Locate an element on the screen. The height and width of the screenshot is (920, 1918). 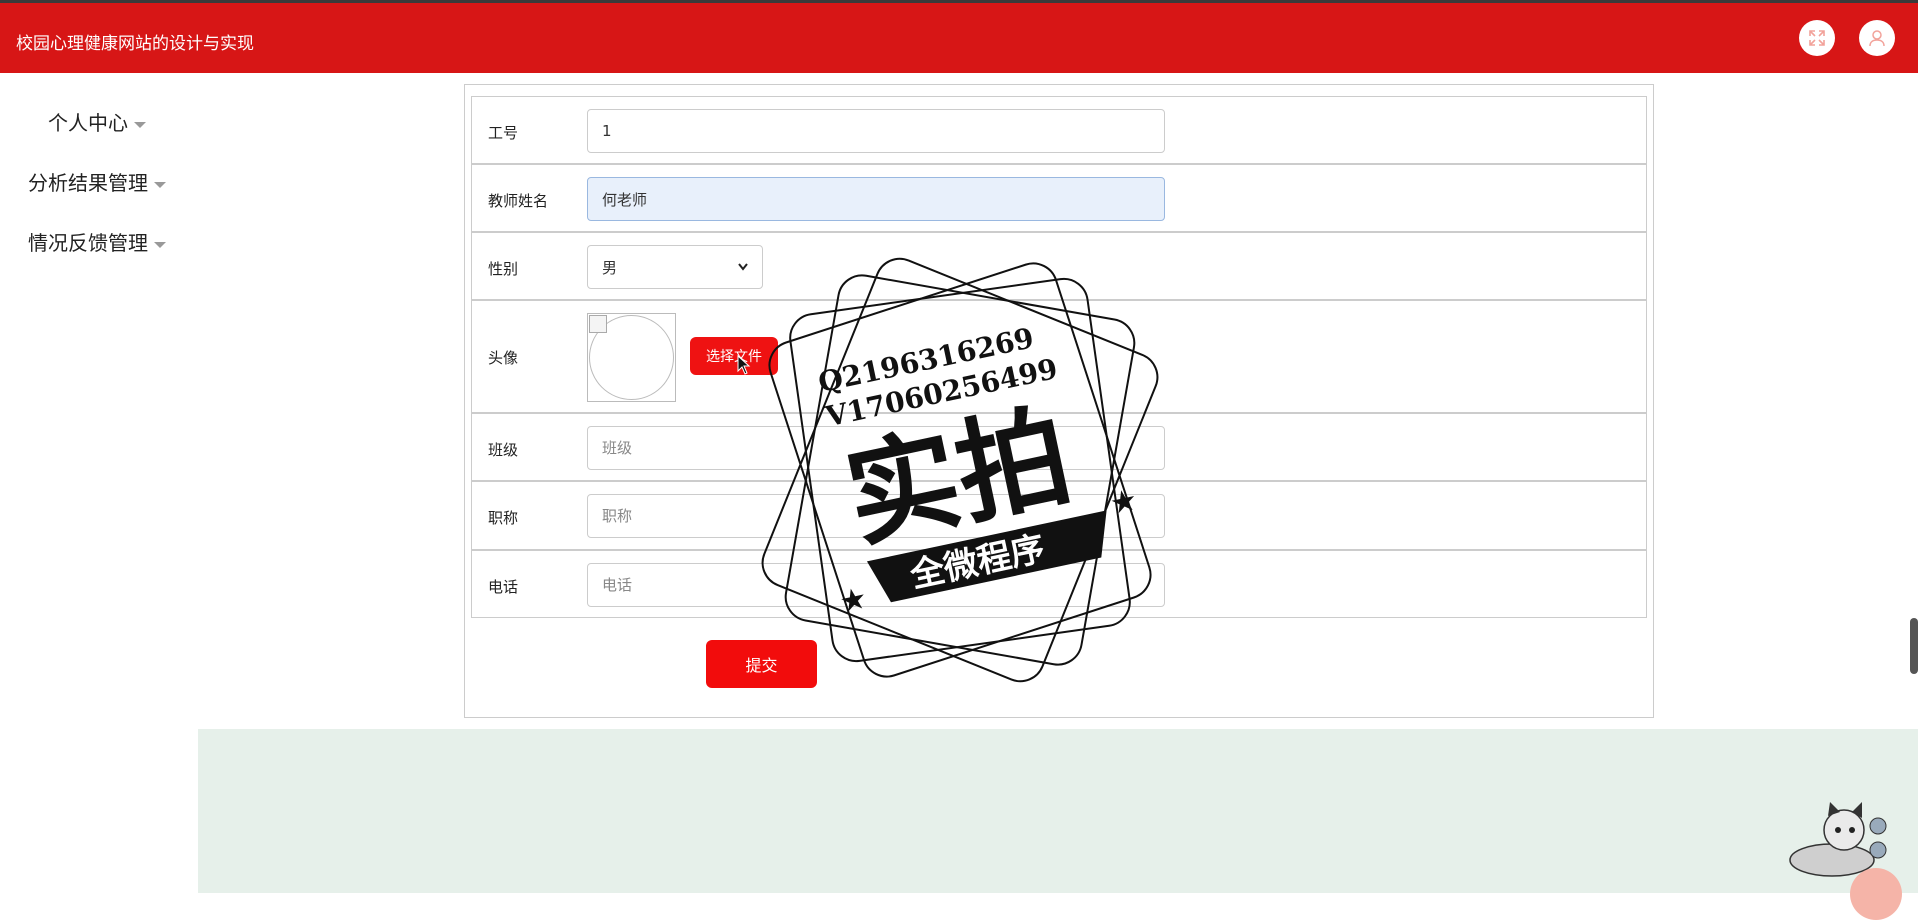
back-to-top-button is located at coordinates (1876, 894).